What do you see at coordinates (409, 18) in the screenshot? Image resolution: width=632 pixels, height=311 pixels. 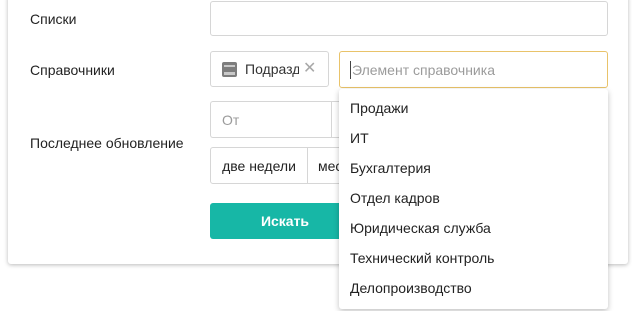 I see `lists-input` at bounding box center [409, 18].